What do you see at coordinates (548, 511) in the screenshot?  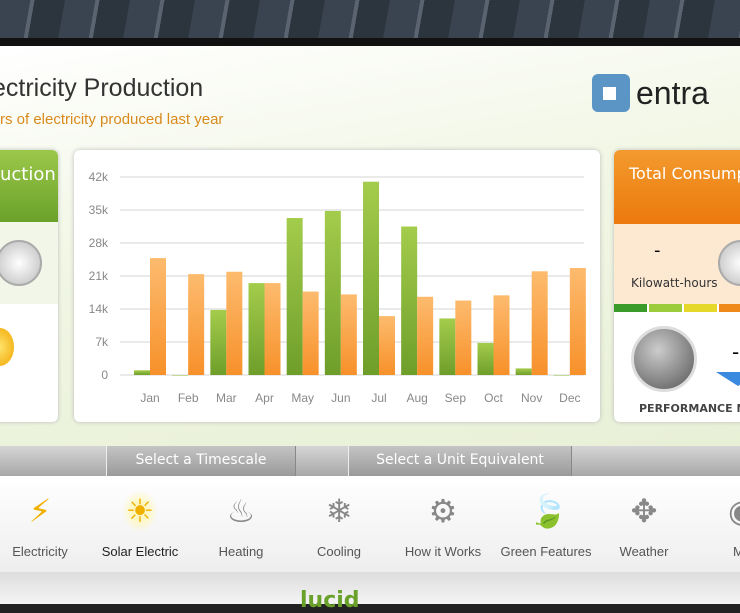 I see `leaf-icon: 🍃` at bounding box center [548, 511].